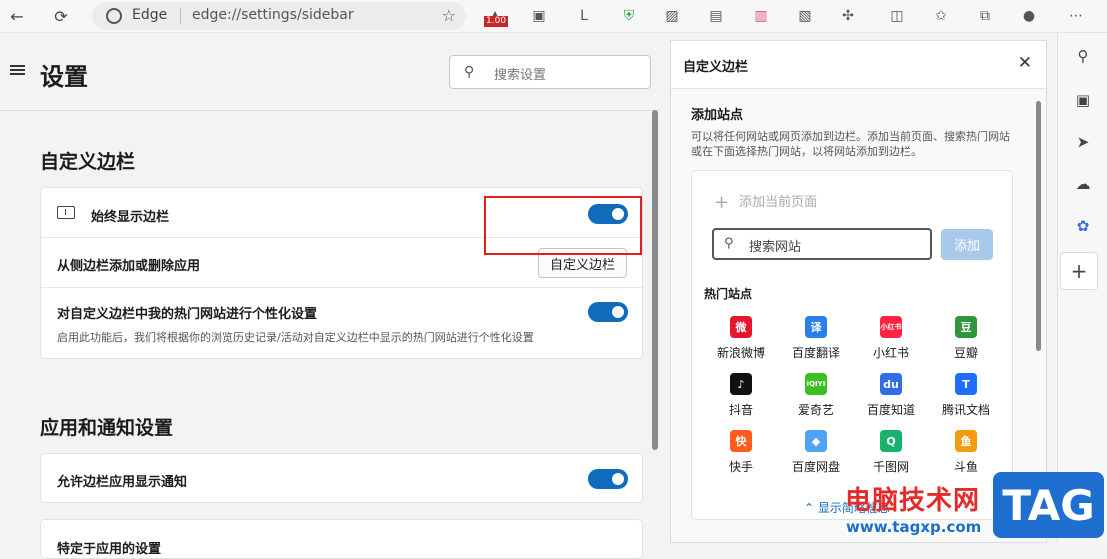 This screenshot has height=559, width=1107. I want to click on menu-icon, so click(17, 70).